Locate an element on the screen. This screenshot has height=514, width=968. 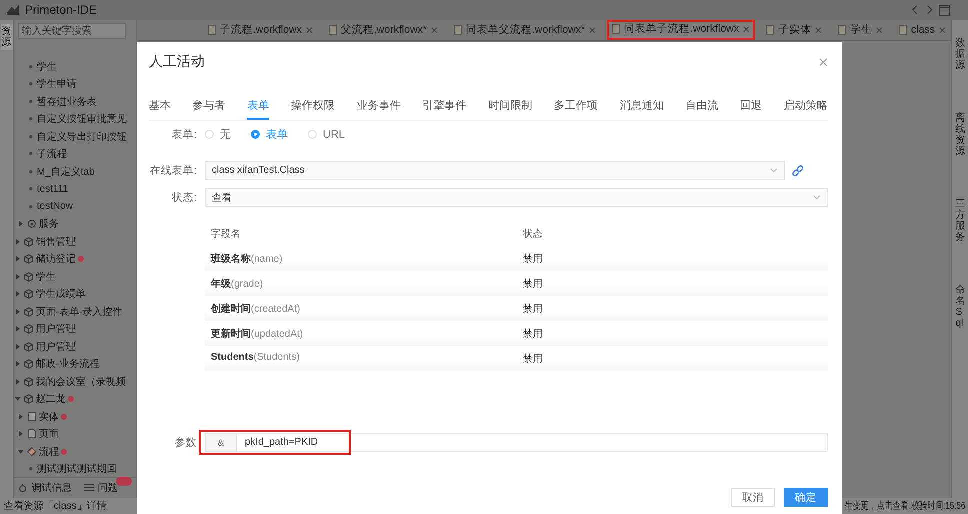
table-icon is located at coordinates (32, 417).